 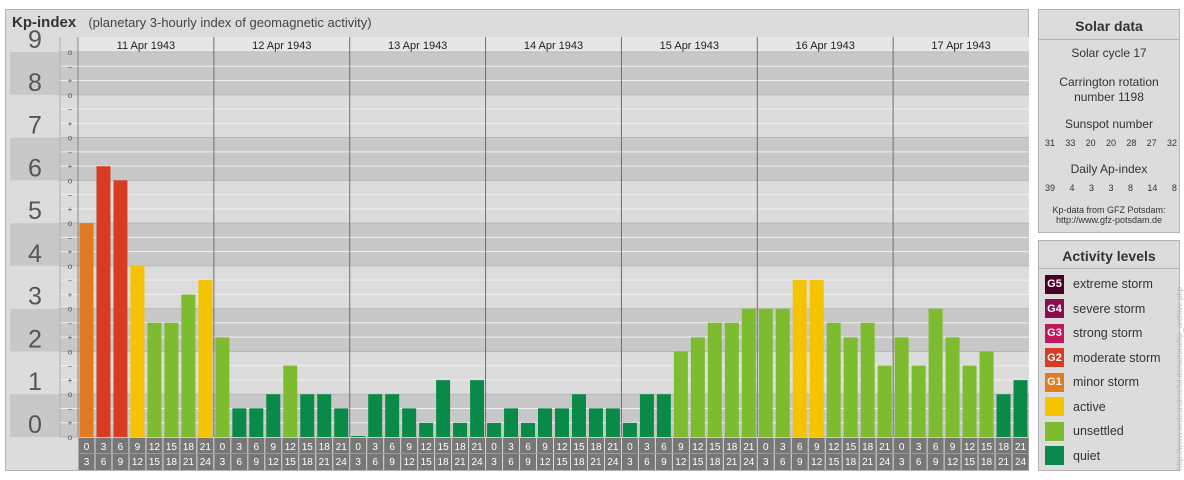 I want to click on hour-label-end: 21, so click(x=325, y=462).